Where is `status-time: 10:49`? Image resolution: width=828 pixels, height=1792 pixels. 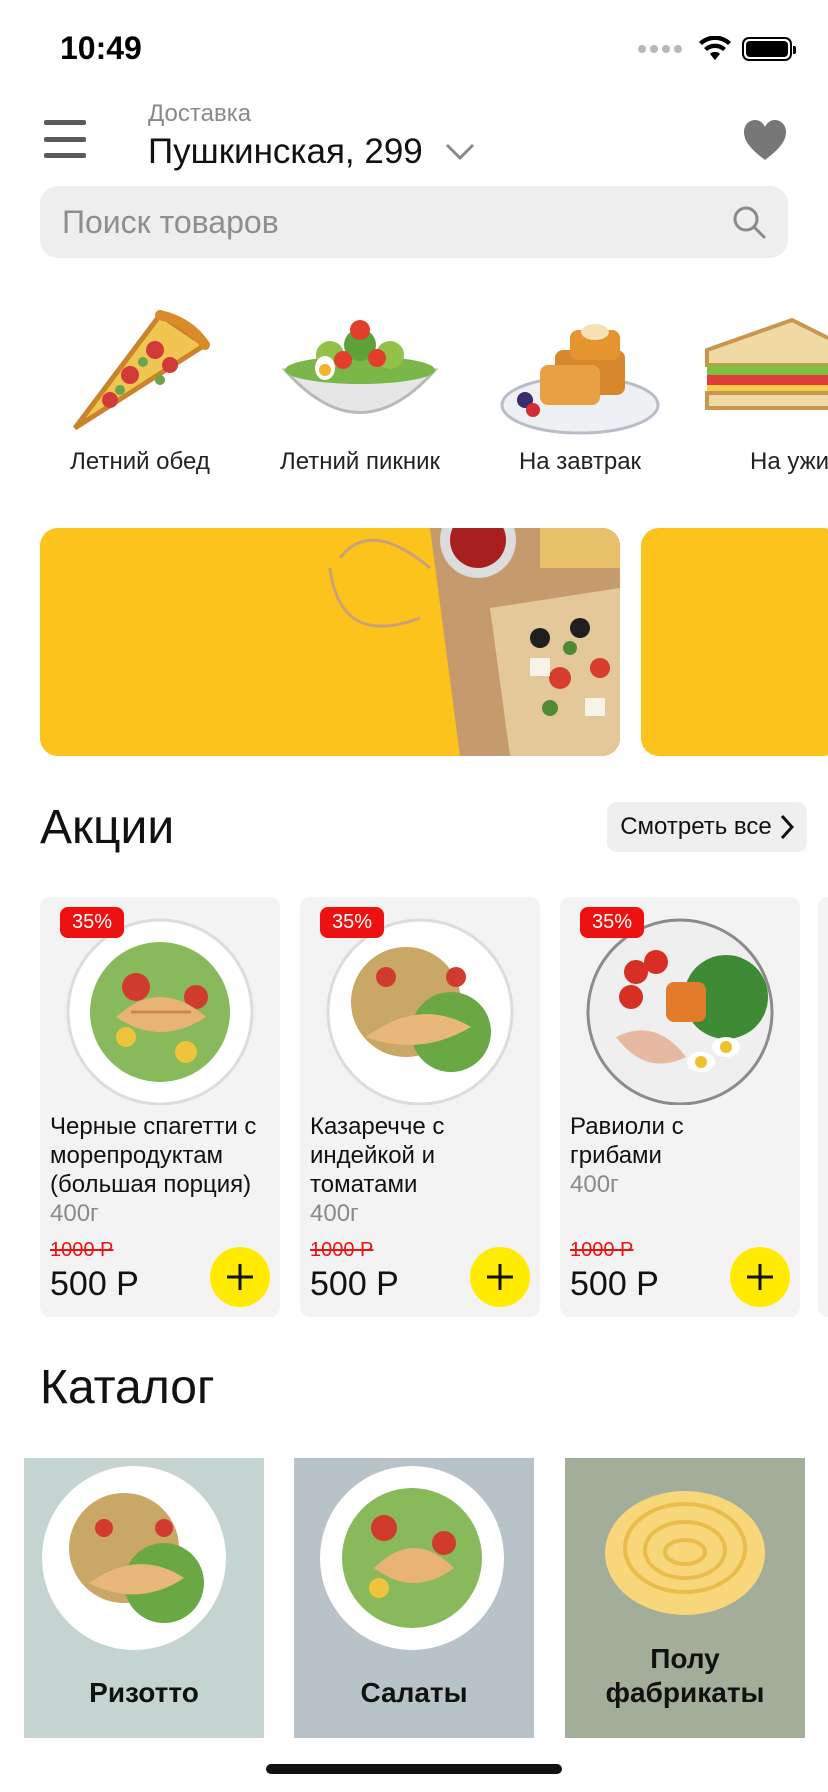 status-time: 10:49 is located at coordinates (101, 48).